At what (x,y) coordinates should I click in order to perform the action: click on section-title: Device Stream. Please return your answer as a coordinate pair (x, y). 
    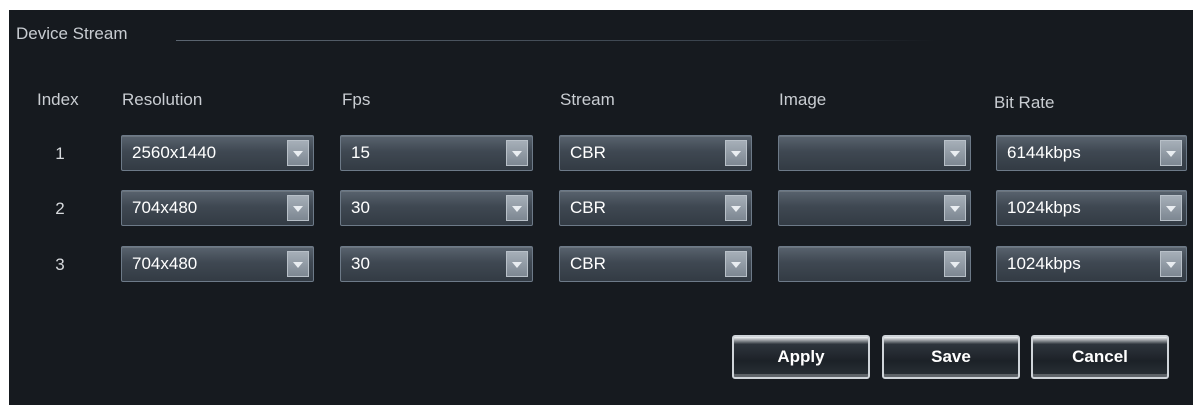
    Looking at the image, I should click on (72, 33).